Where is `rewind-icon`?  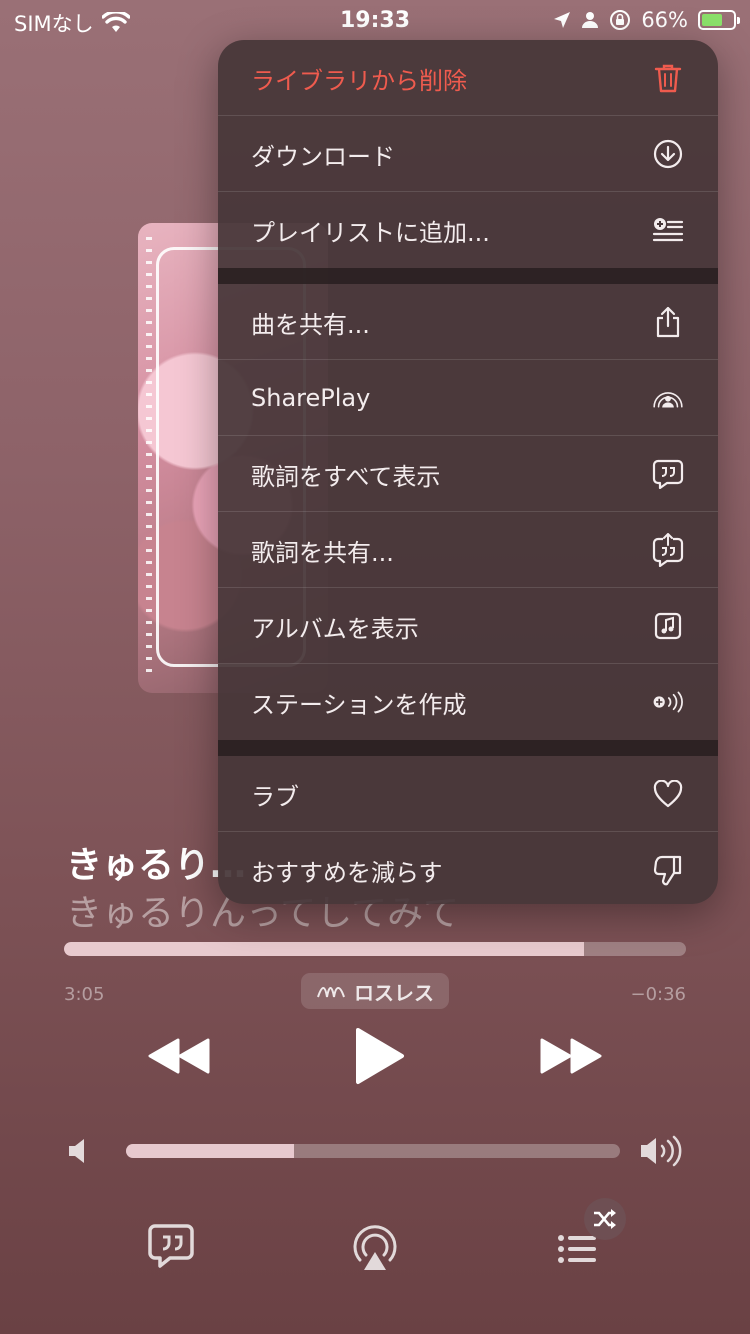
rewind-icon is located at coordinates (179, 1056).